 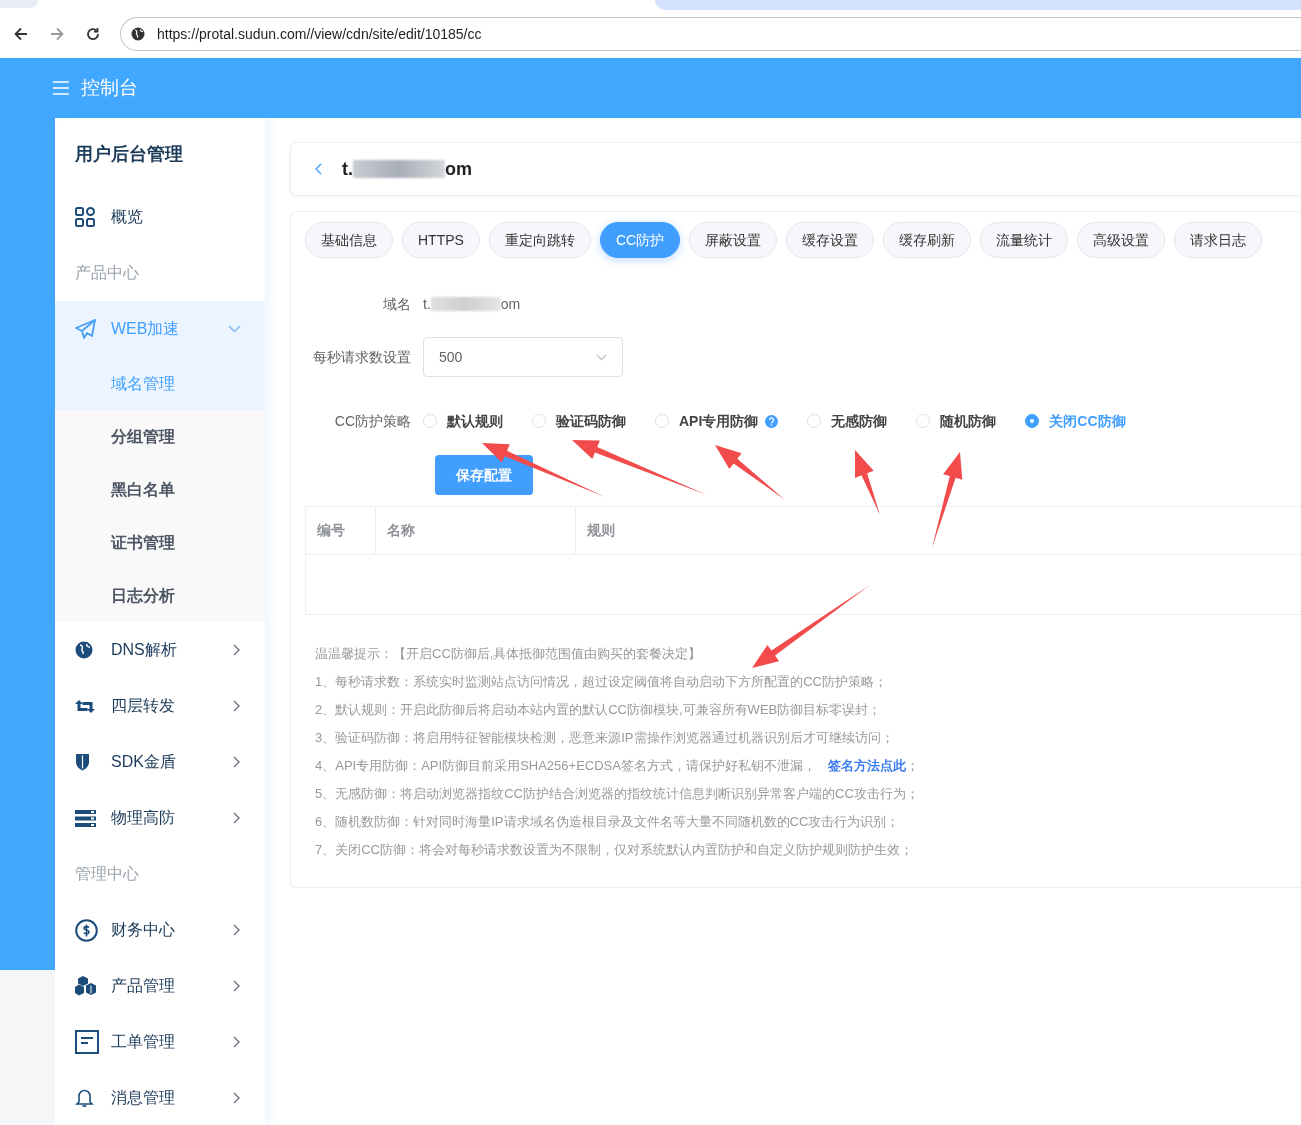 I want to click on sidebar-title: 用户后台管理, so click(x=129, y=154).